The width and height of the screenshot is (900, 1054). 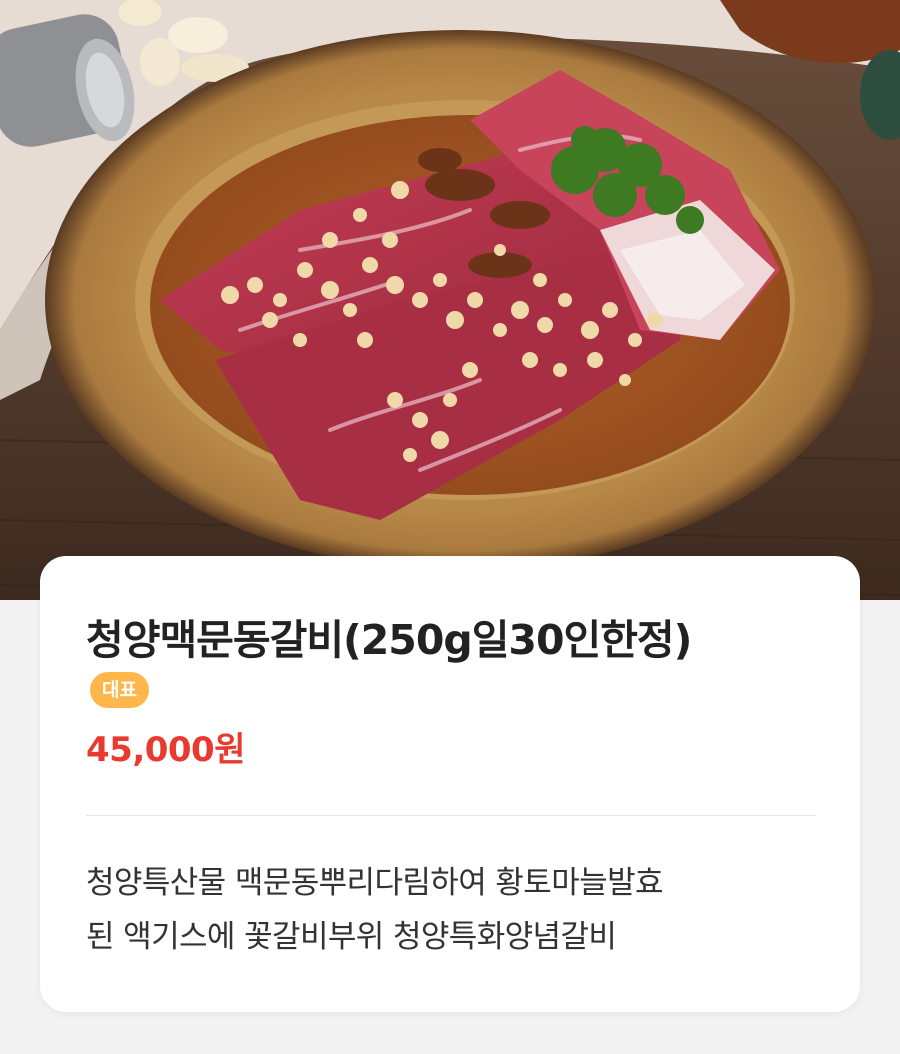 I want to click on product-price: 45,000원, so click(x=165, y=750).